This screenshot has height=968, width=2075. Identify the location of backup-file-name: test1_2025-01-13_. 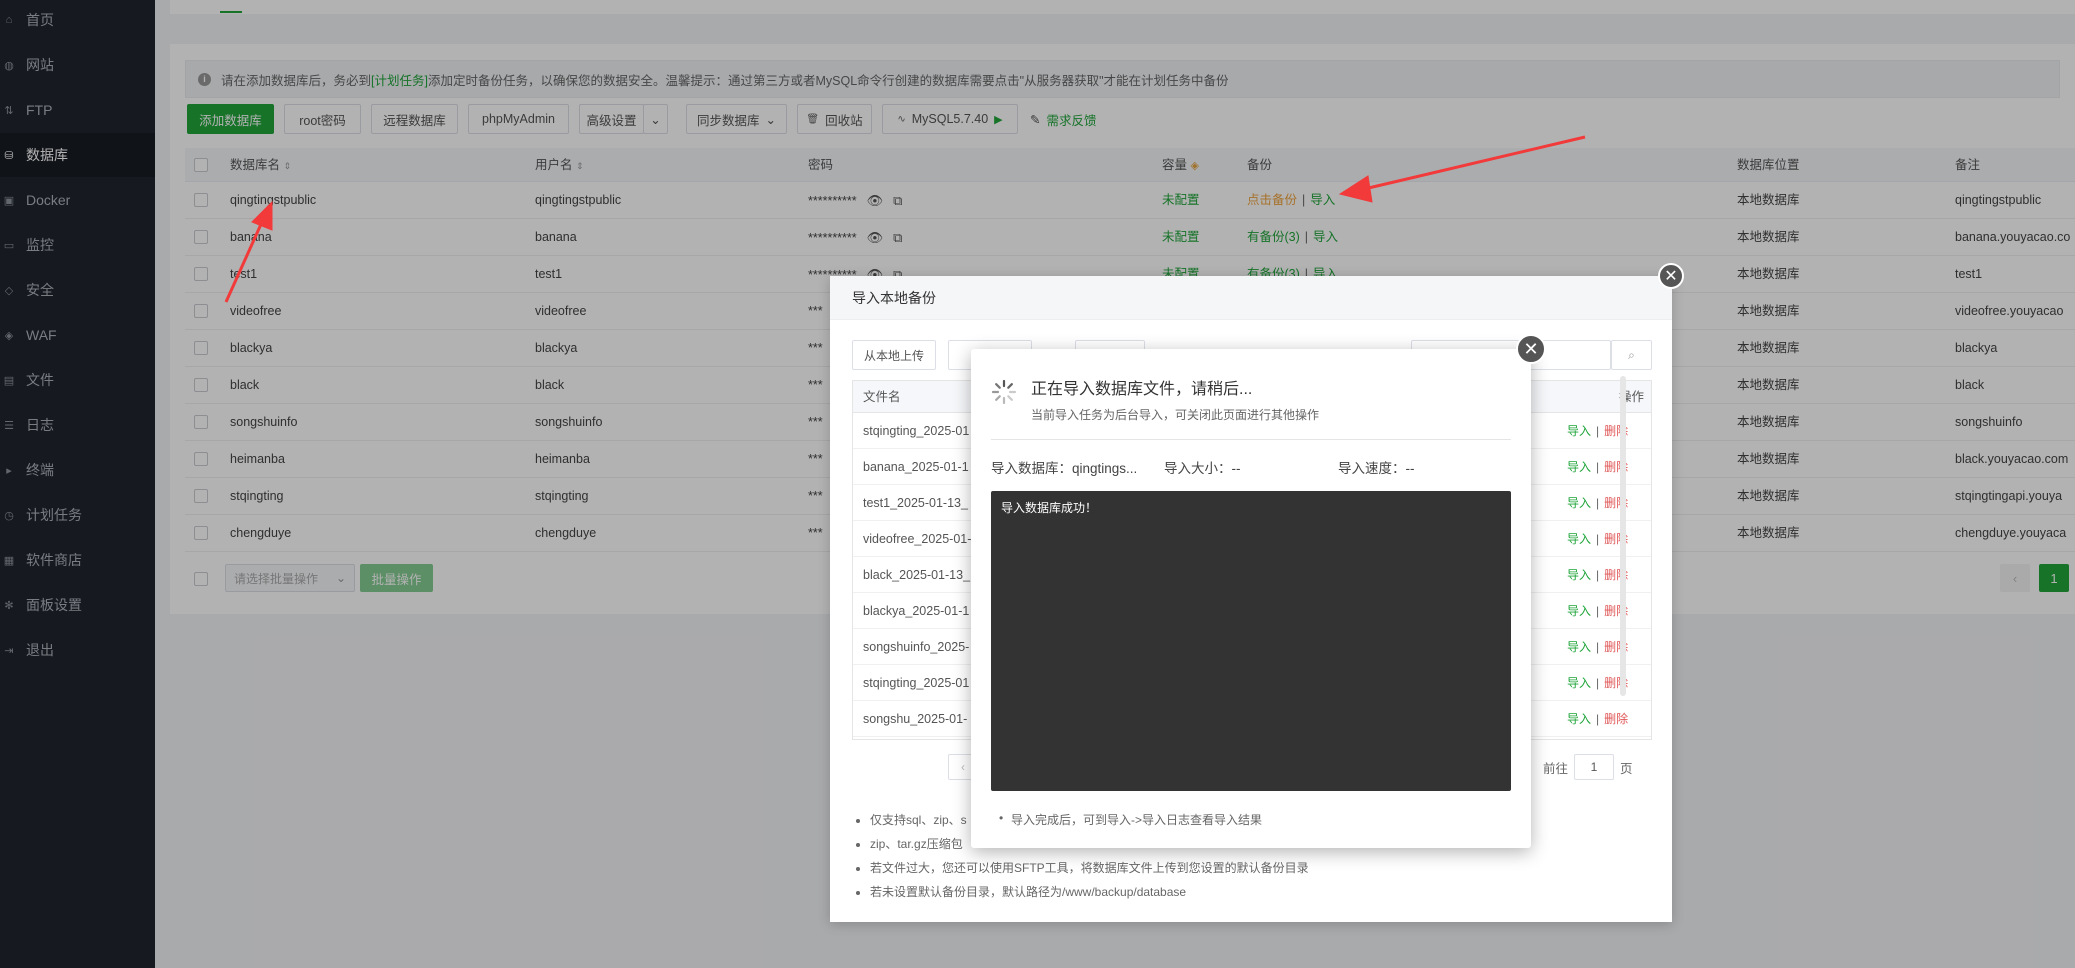
(915, 503).